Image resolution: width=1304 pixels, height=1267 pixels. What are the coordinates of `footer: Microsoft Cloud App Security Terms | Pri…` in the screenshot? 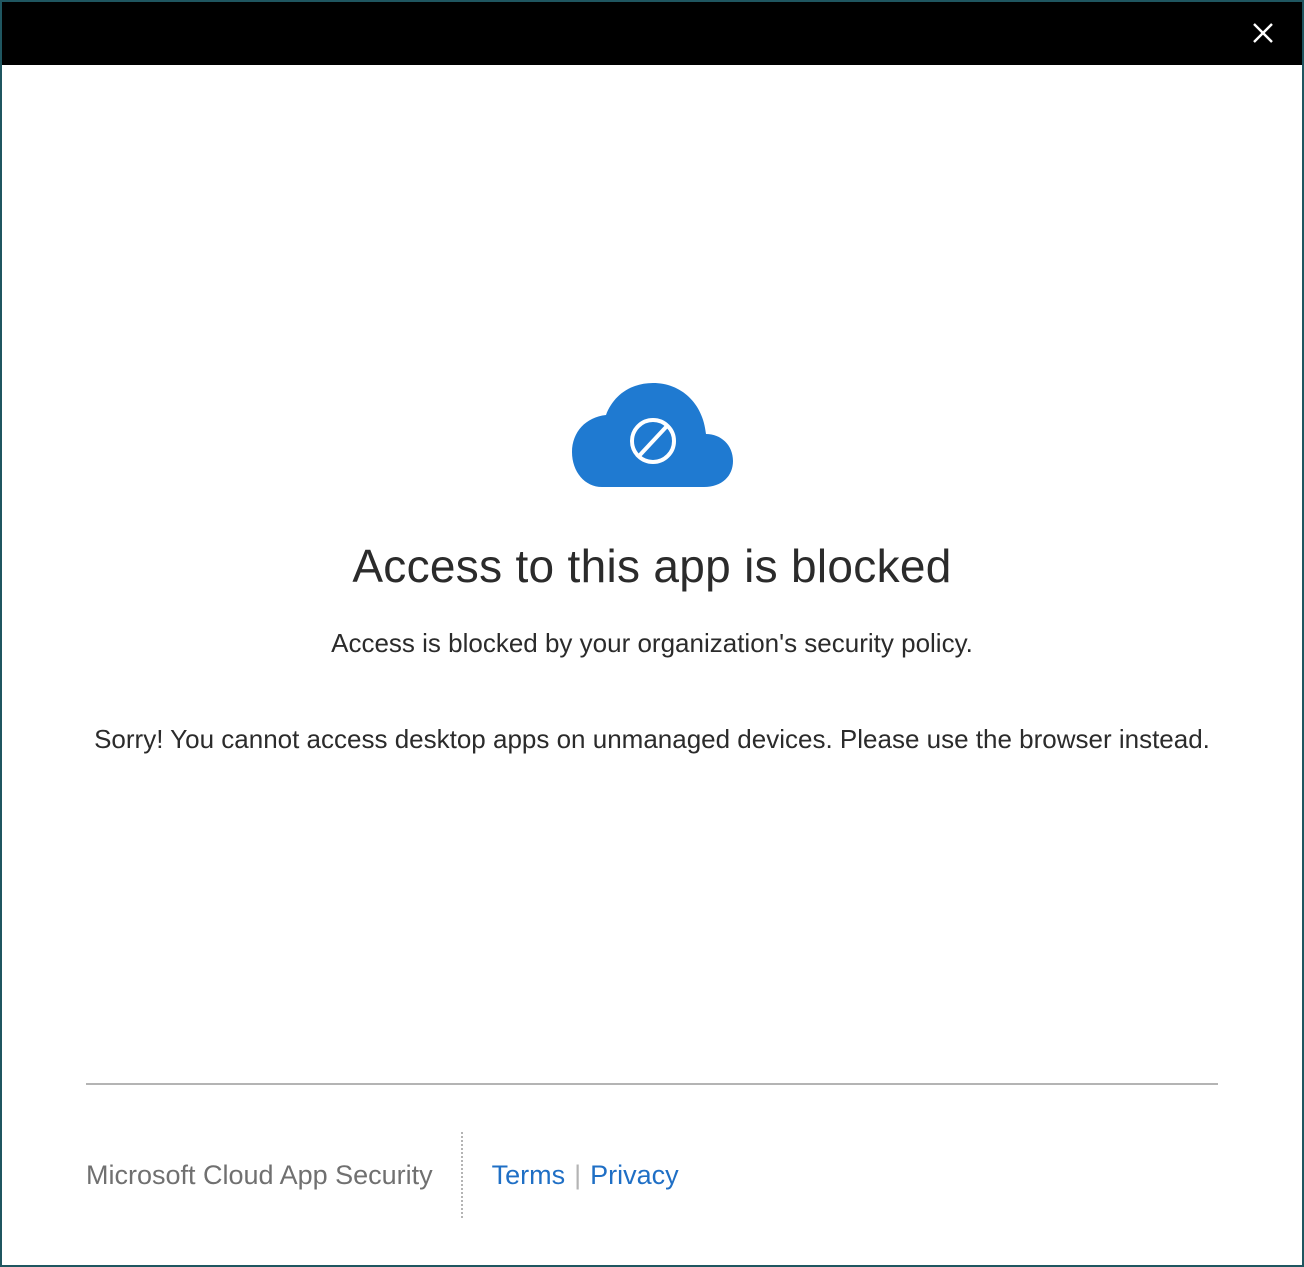 It's located at (382, 1175).